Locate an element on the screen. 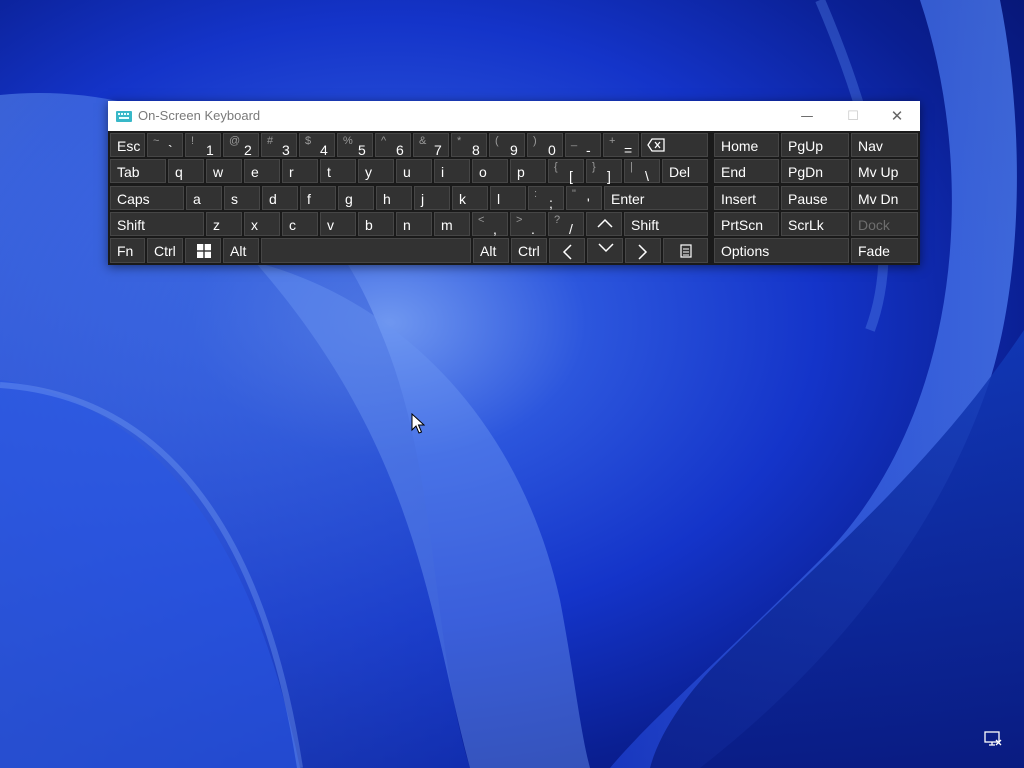  key-g: g is located at coordinates (356, 198).